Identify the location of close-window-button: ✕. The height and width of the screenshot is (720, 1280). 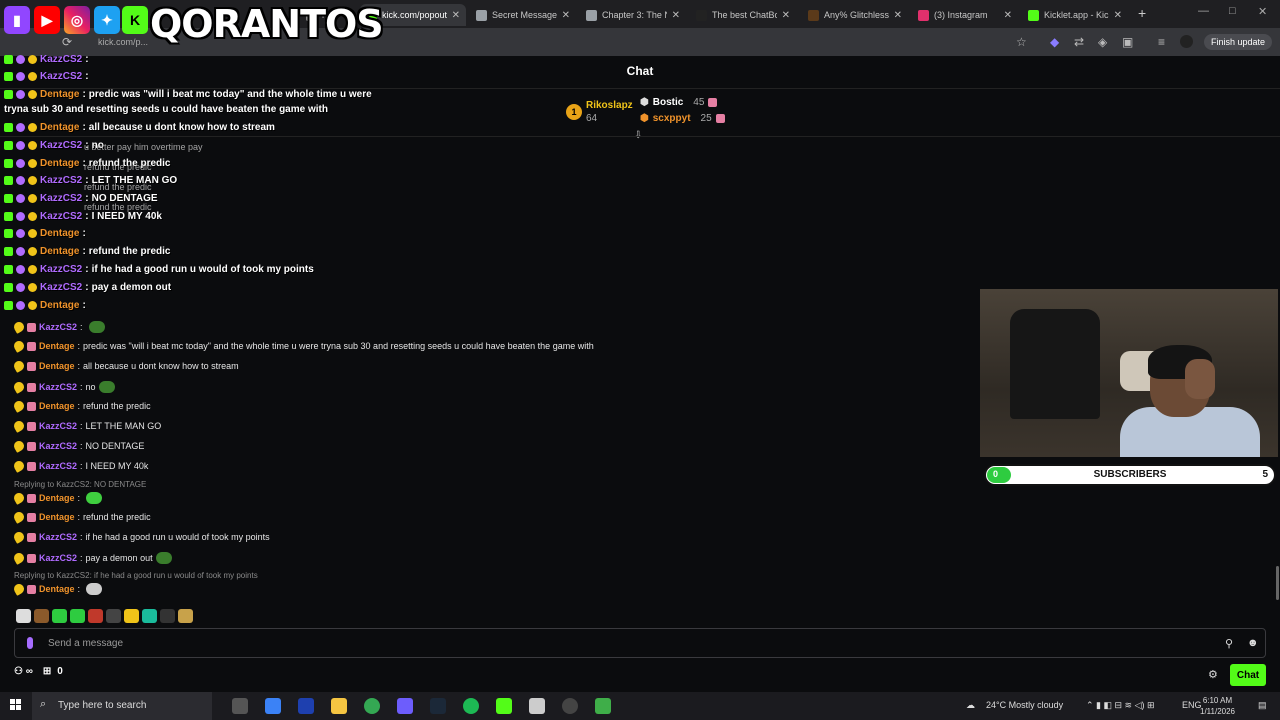
(1262, 11).